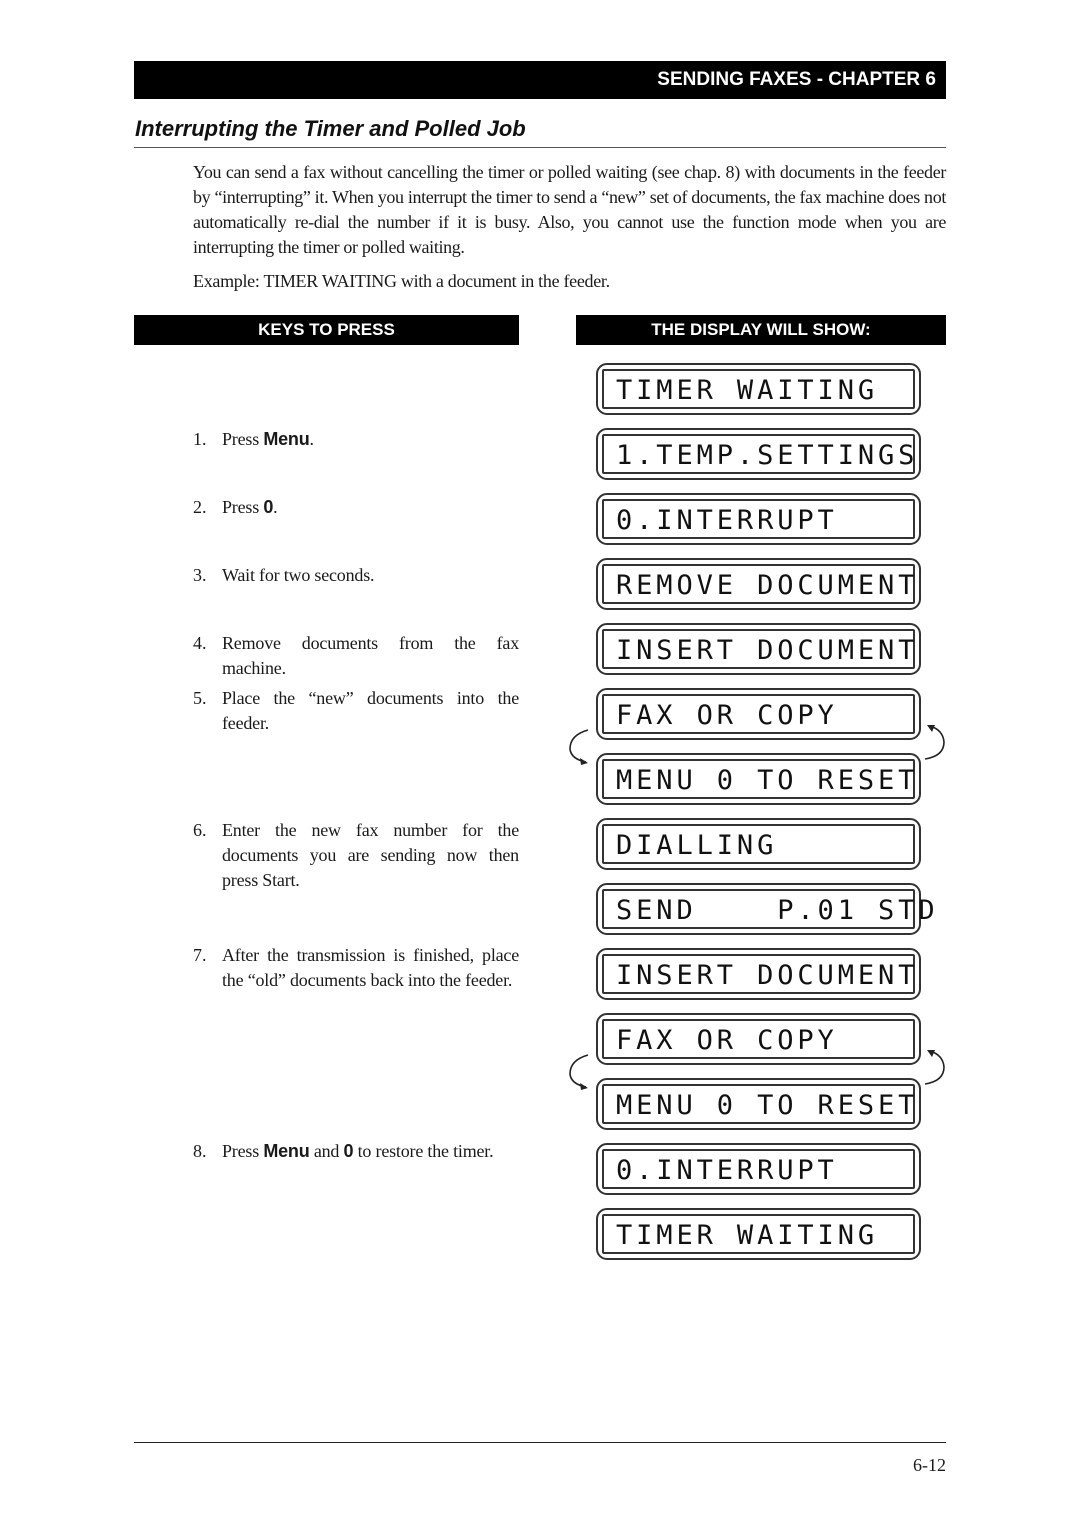  What do you see at coordinates (767, 455) in the screenshot?
I see `lcd-text: 1.TEMP.SETTINGS` at bounding box center [767, 455].